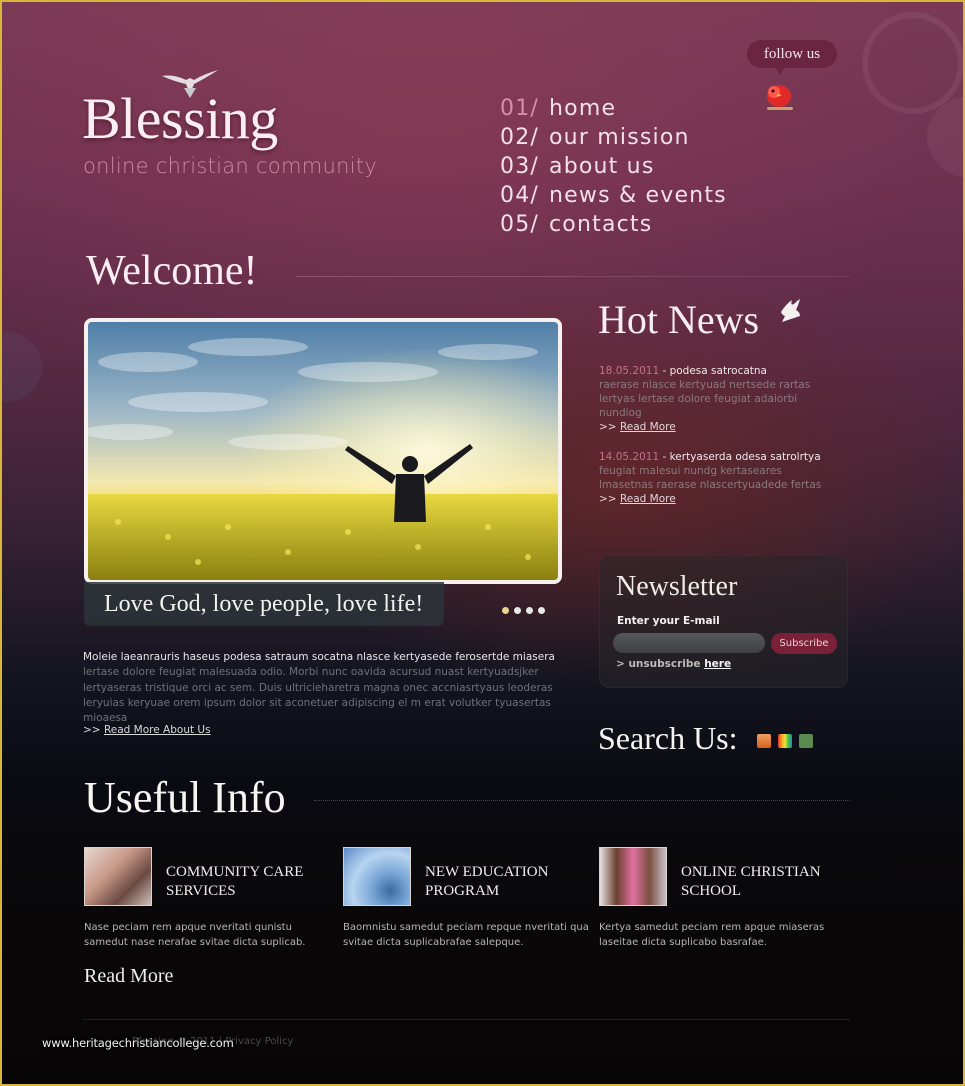 Image resolution: width=965 pixels, height=1086 pixels. Describe the element at coordinates (180, 119) in the screenshot. I see `logo-title: Blessing` at that location.